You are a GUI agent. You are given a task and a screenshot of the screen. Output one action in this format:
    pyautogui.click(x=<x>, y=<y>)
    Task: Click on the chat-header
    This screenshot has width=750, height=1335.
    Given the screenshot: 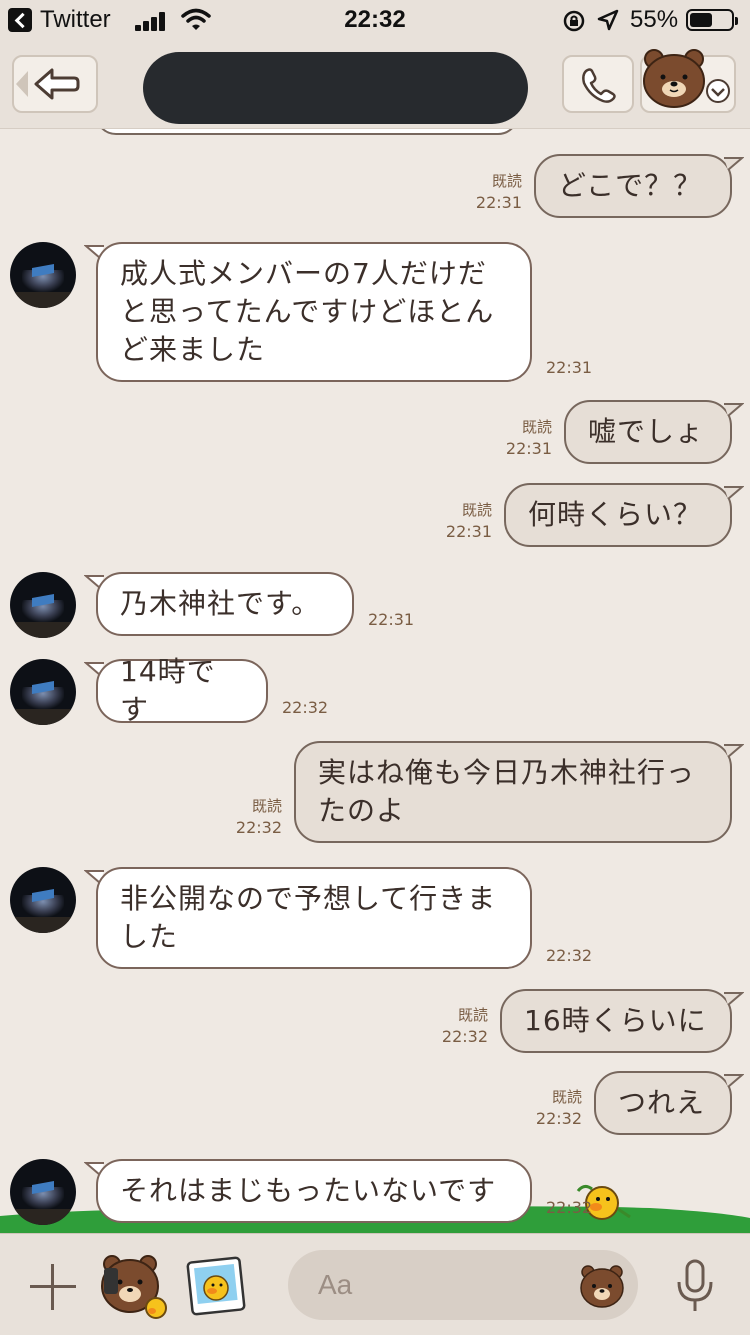 What is the action you would take?
    pyautogui.click(x=375, y=84)
    